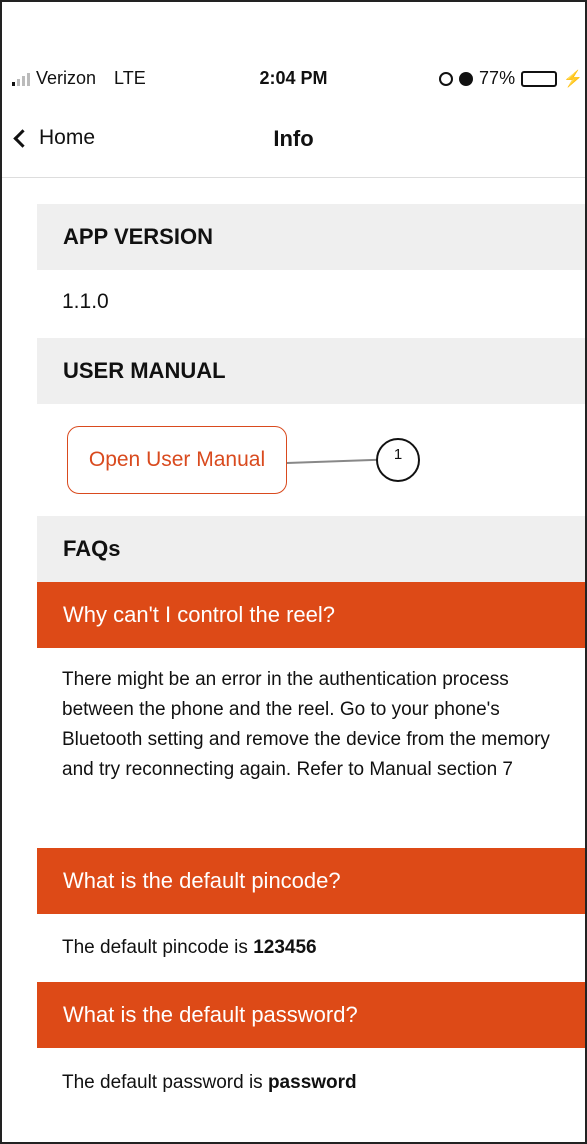 The image size is (587, 1144). I want to click on status-right: 77% ⚡, so click(511, 78).